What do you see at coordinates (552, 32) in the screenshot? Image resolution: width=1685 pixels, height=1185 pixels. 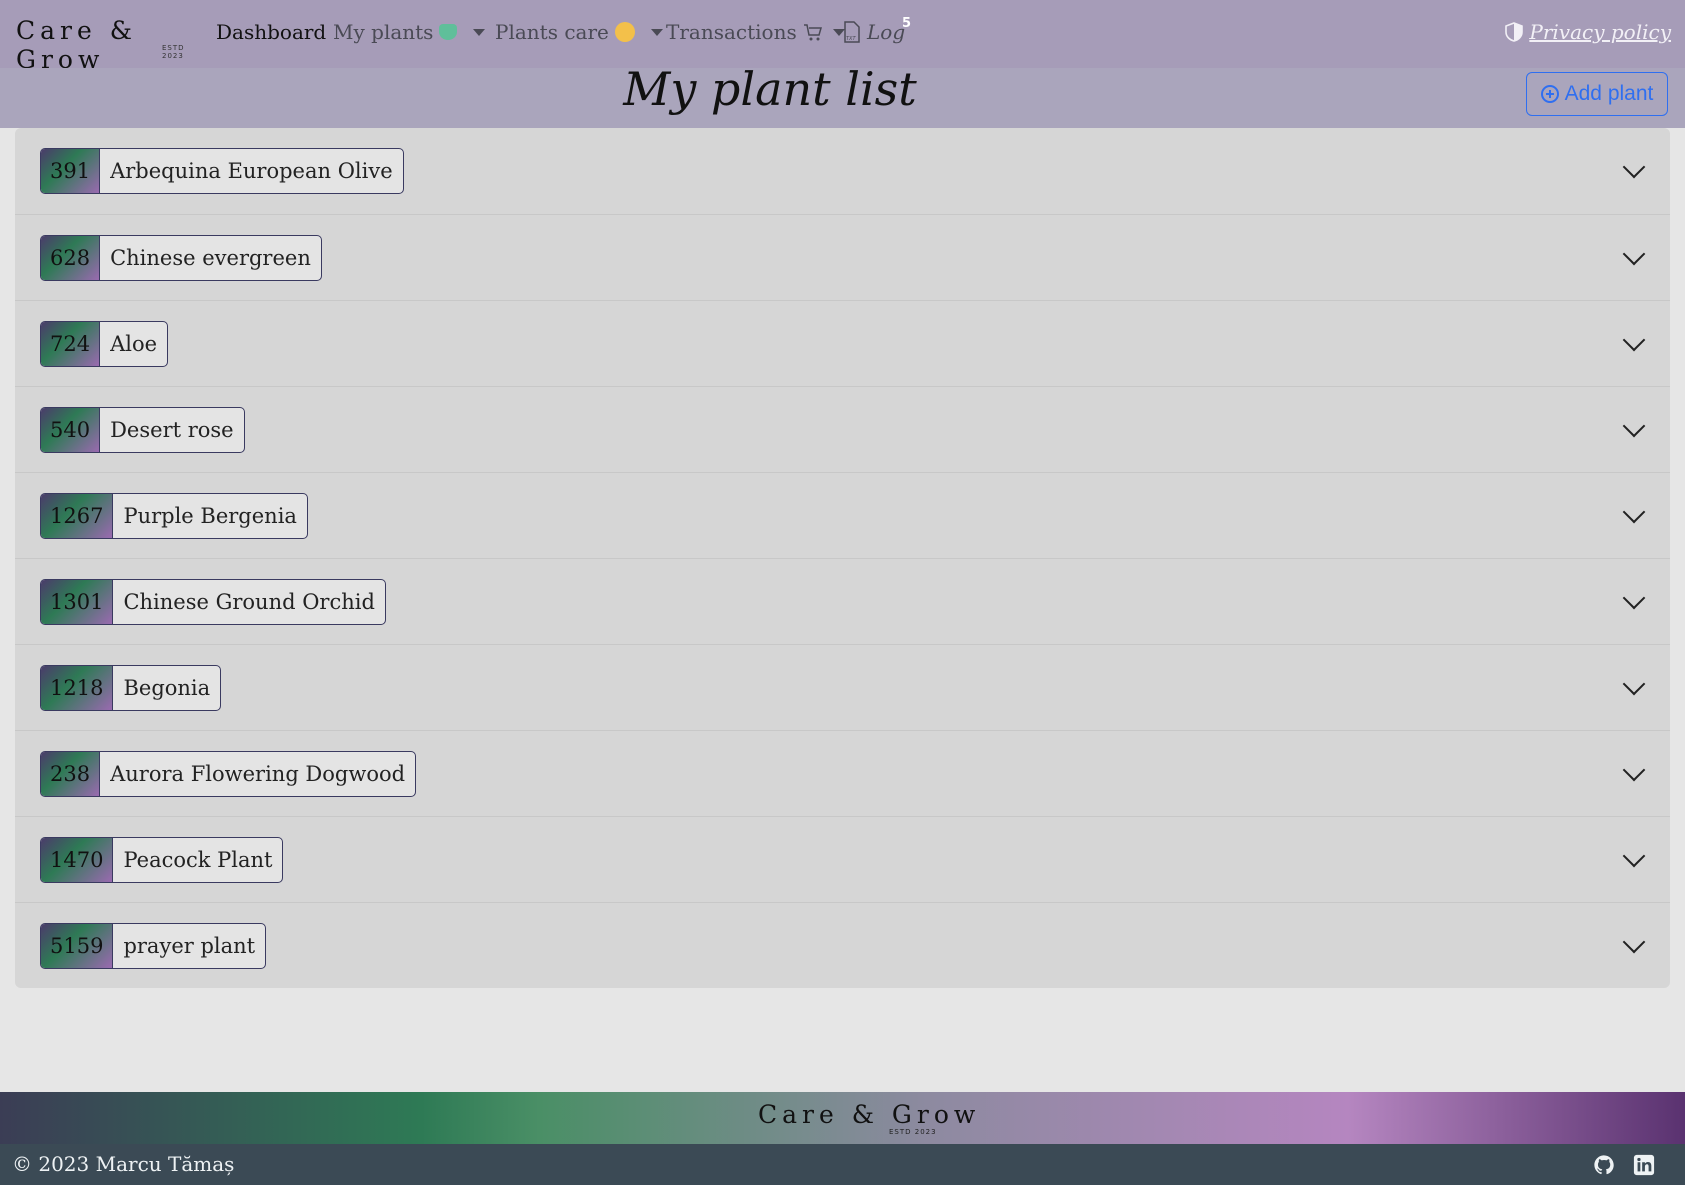 I see `nav-plants-care-label: Plants care` at bounding box center [552, 32].